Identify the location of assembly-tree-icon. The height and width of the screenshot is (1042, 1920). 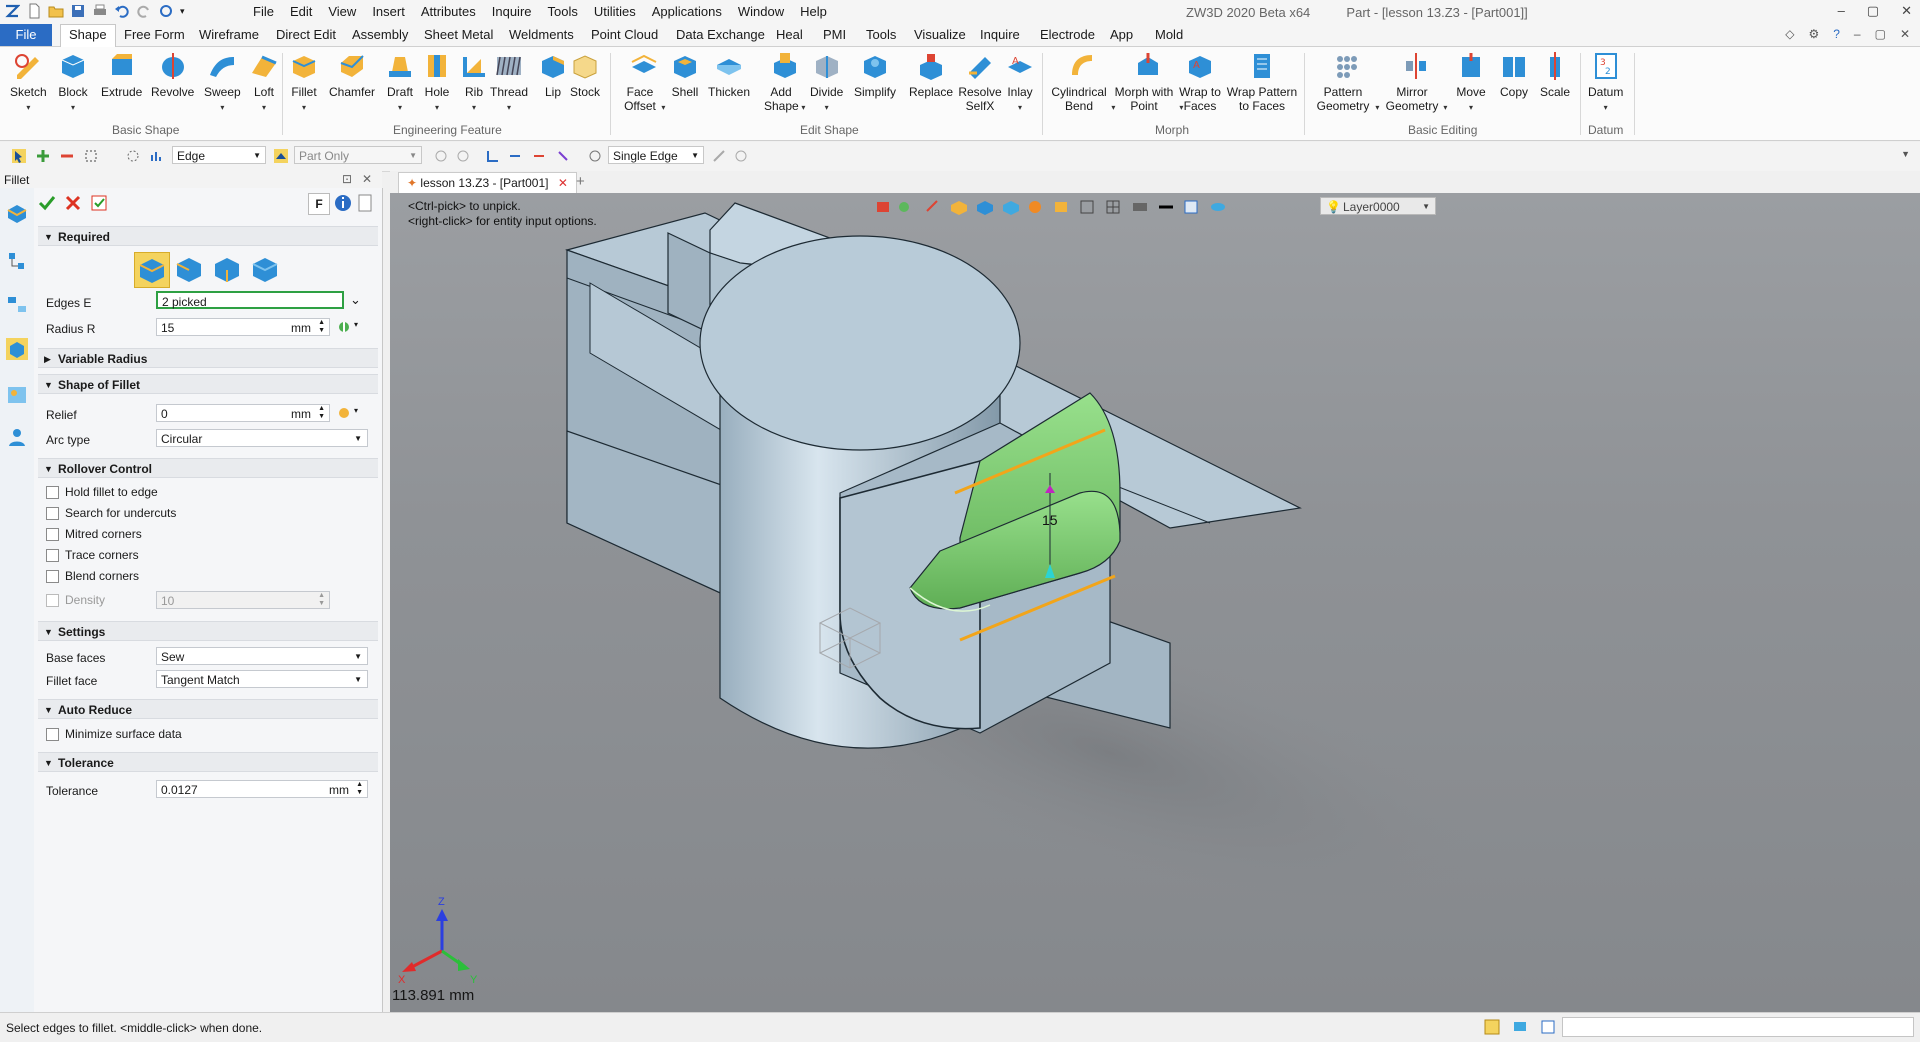
(17, 305).